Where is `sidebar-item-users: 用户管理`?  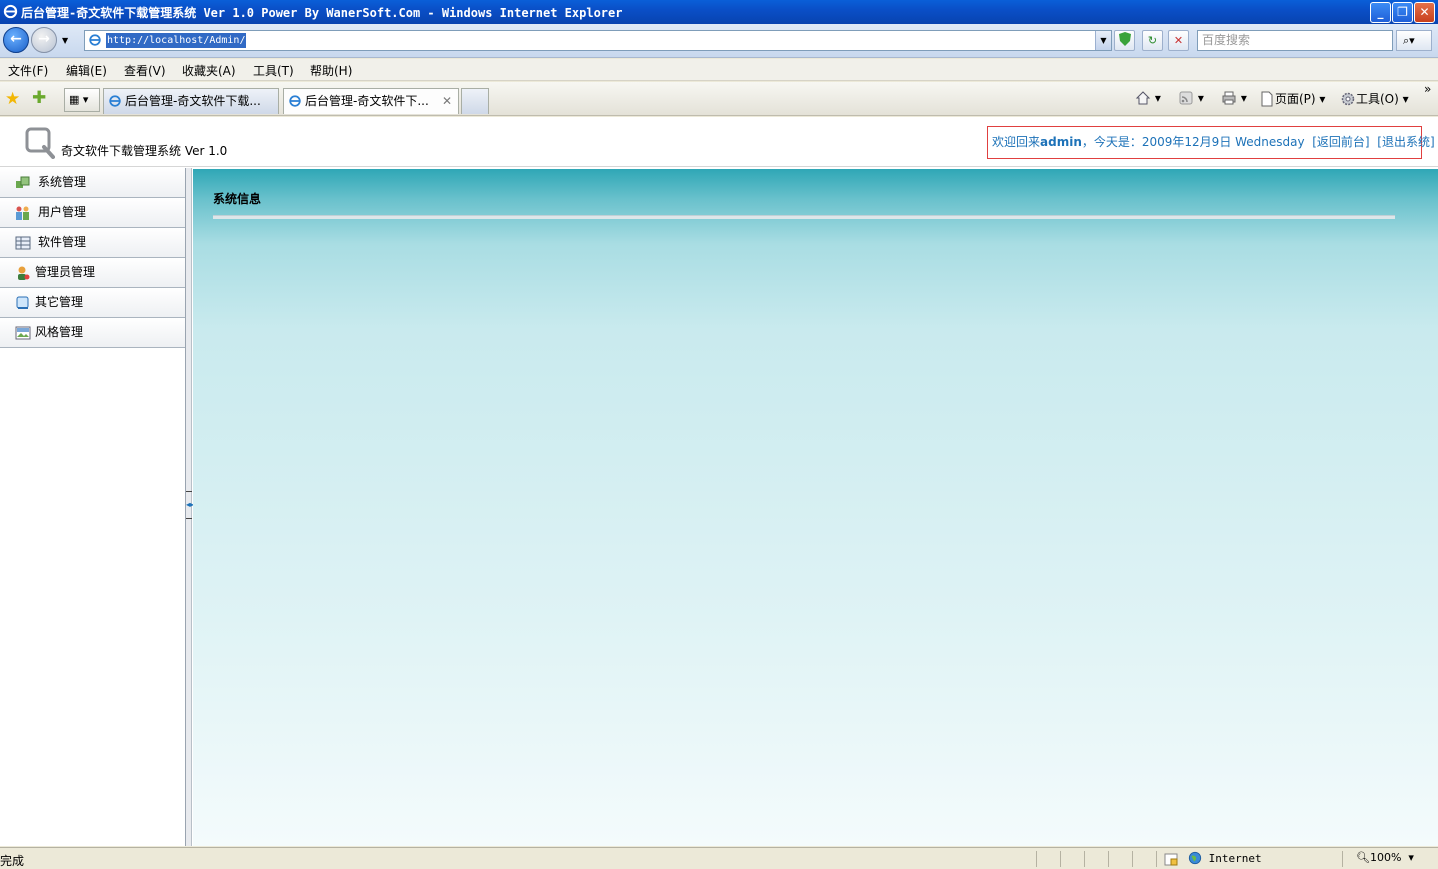
sidebar-item-users: 用户管理 is located at coordinates (92, 213).